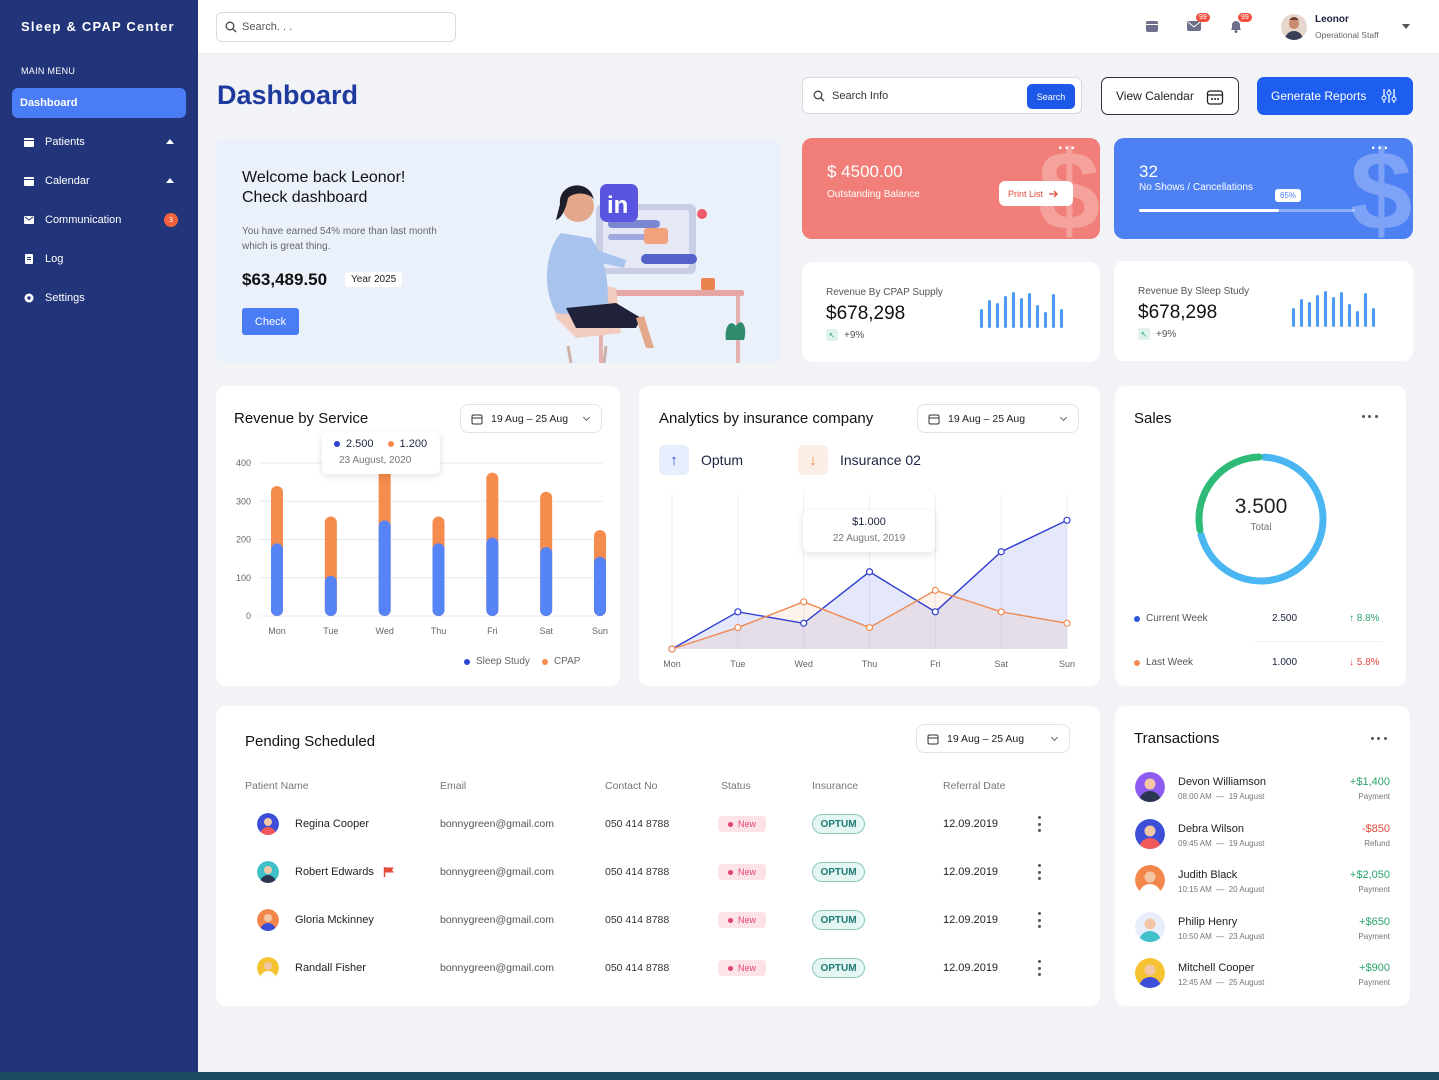 Image resolution: width=1439 pixels, height=1080 pixels. Describe the element at coordinates (170, 141) in the screenshot. I see `caret-up-icon` at that location.